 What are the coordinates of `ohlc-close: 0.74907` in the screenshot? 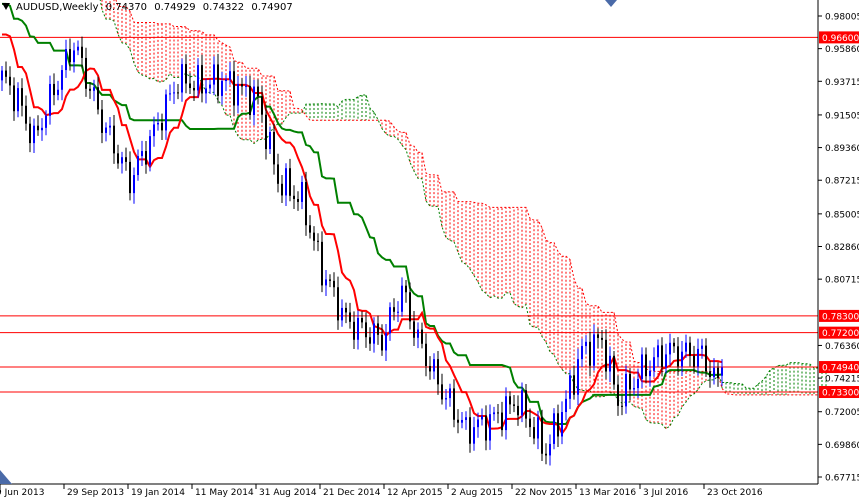 It's located at (272, 7).